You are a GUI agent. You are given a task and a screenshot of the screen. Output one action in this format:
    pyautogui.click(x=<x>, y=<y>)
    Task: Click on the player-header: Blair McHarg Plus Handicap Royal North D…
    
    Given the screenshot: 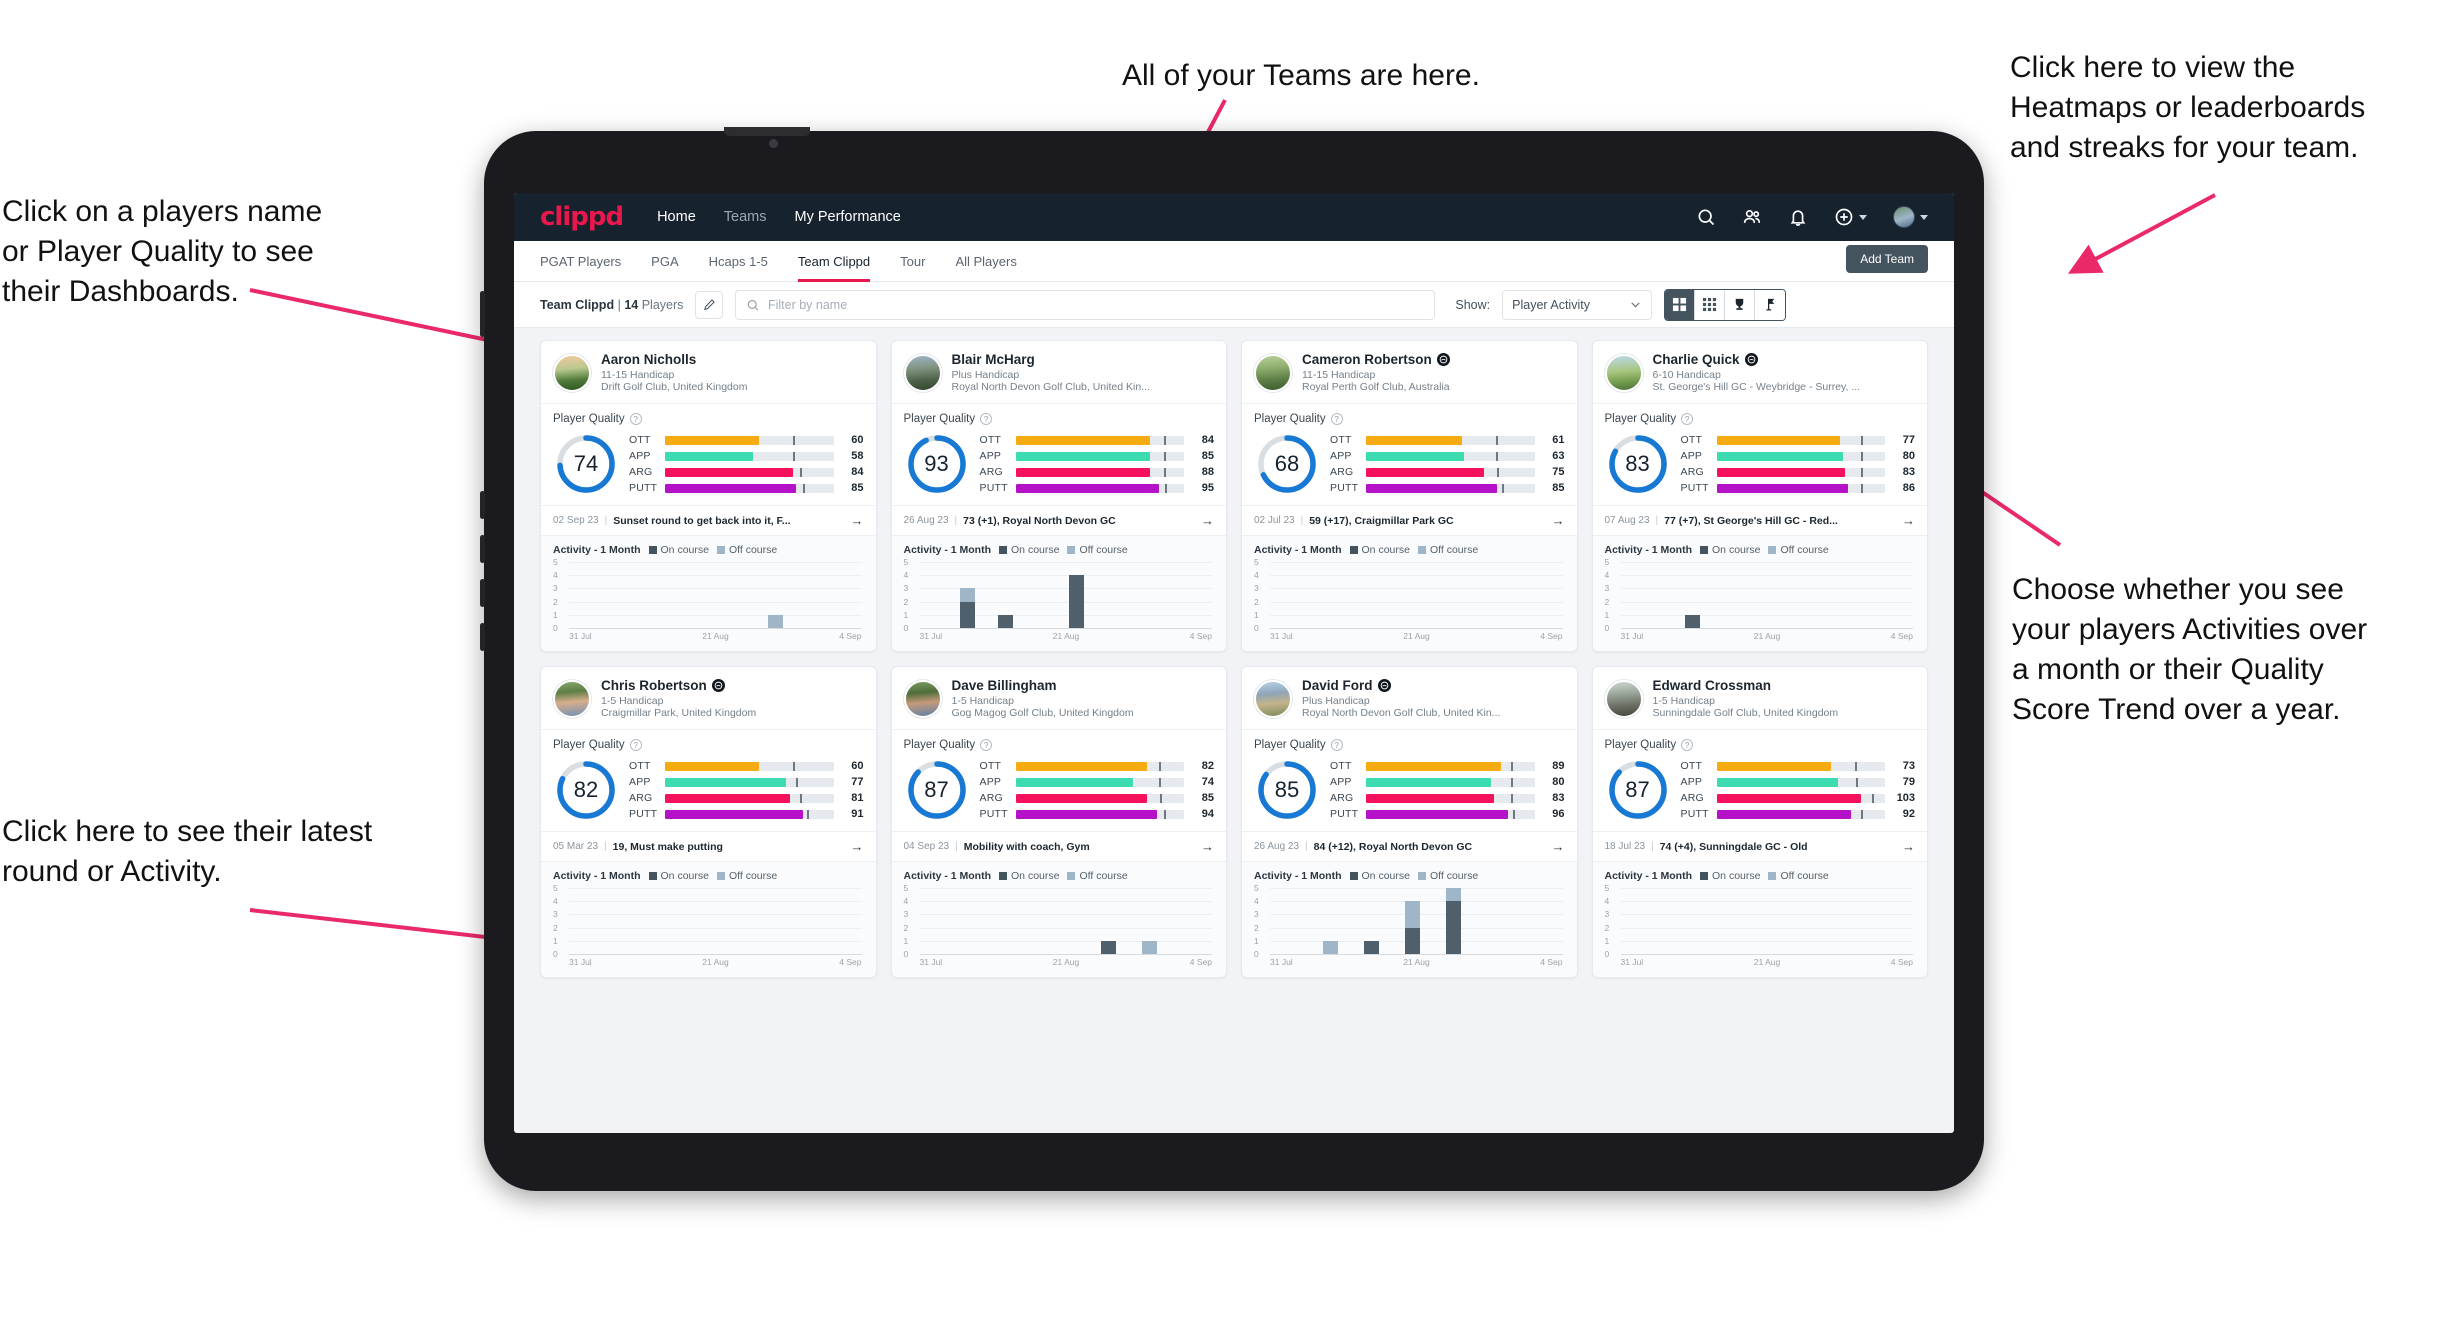 What is the action you would take?
    pyautogui.click(x=1059, y=372)
    